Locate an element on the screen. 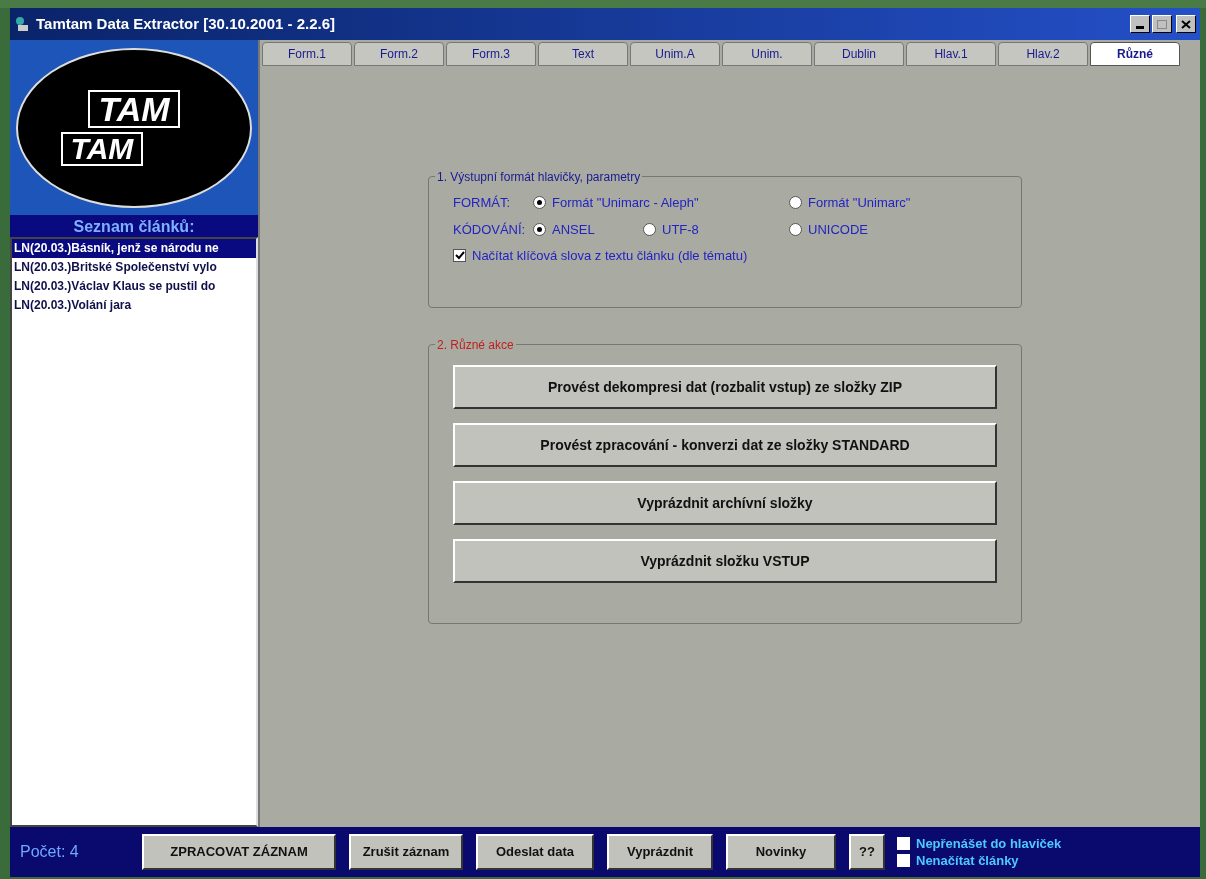 The width and height of the screenshot is (1206, 879). article-list: LN(20.03.)Básník, jenž se národu ne LN(20.03.)Britské Společenství vylo LN(20.03.)Václav Klaus se pustil do LN(20.03.)Volání jara is located at coordinates (134, 532).